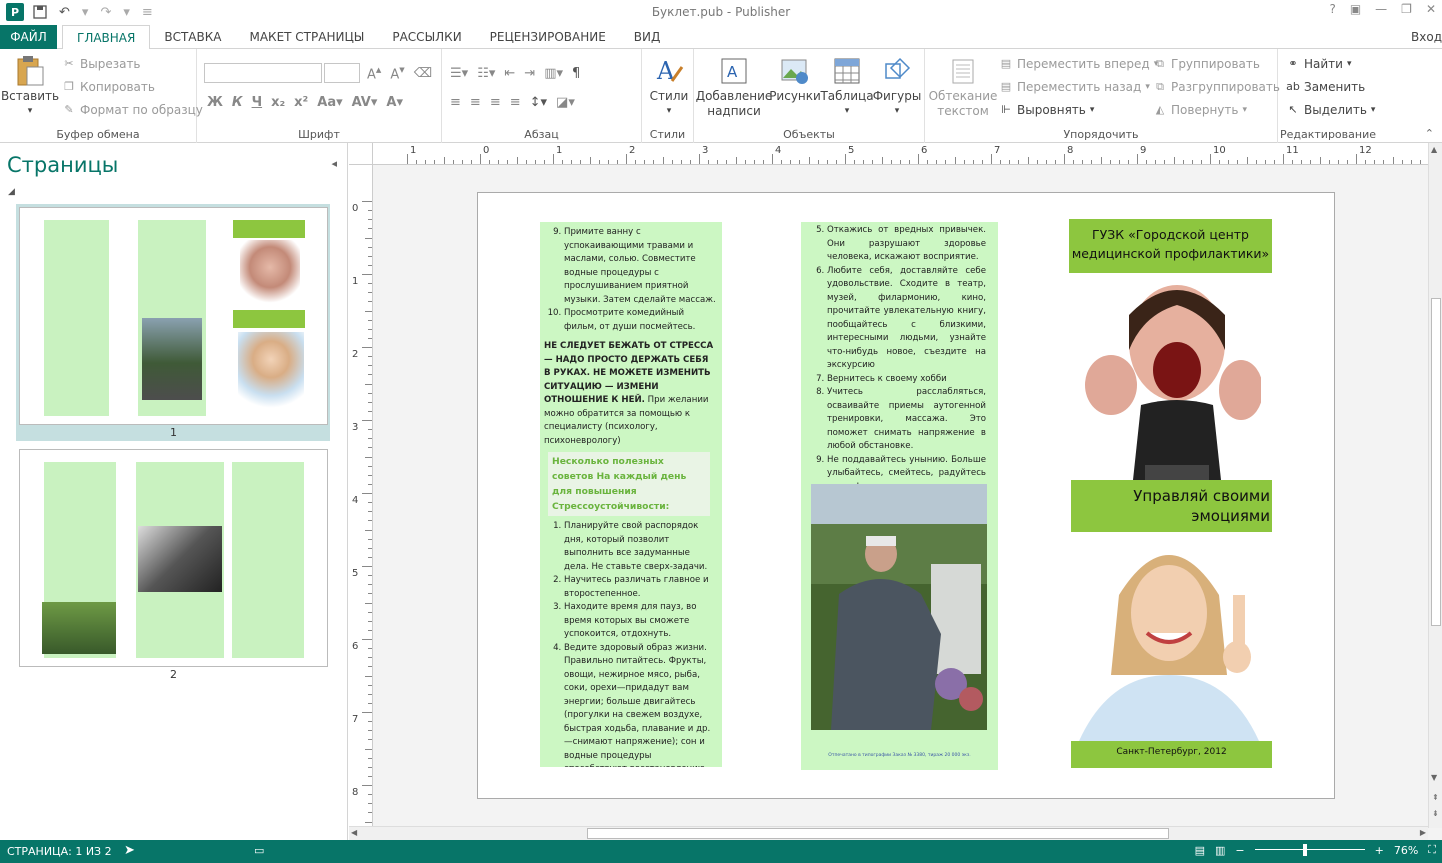 The image size is (1442, 863). Describe the element at coordinates (1216, 87) in the screenshot. I see `ungroup-button: ⧉ Разгруппировать` at that location.